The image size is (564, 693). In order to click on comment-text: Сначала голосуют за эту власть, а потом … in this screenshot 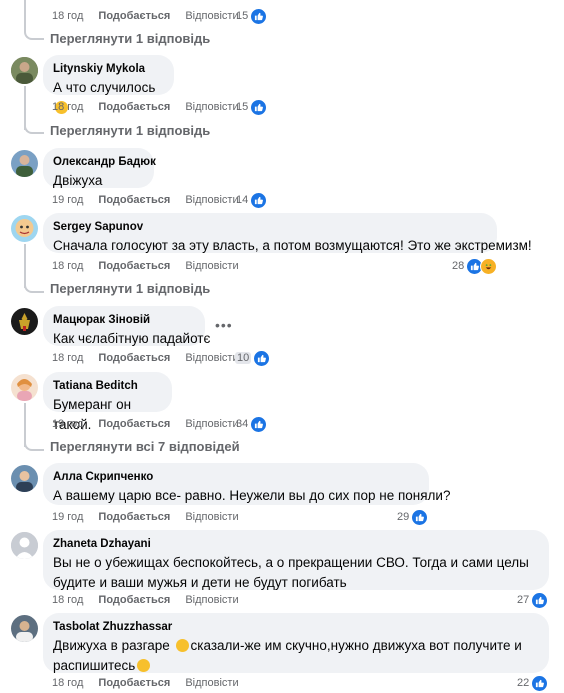, I will do `click(292, 245)`.